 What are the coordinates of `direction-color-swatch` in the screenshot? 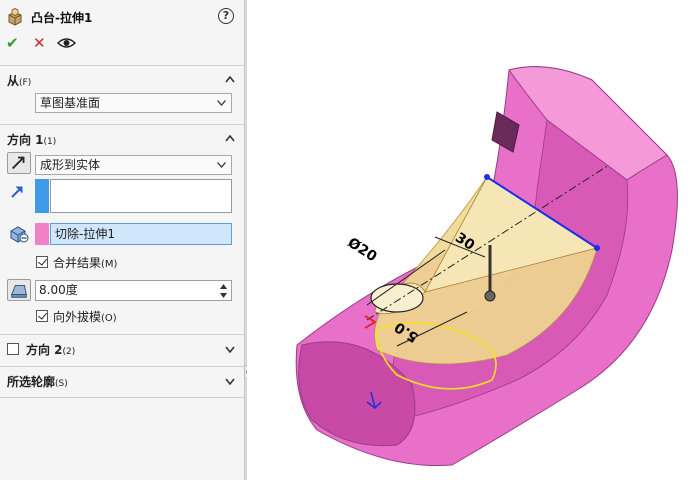 It's located at (42, 196).